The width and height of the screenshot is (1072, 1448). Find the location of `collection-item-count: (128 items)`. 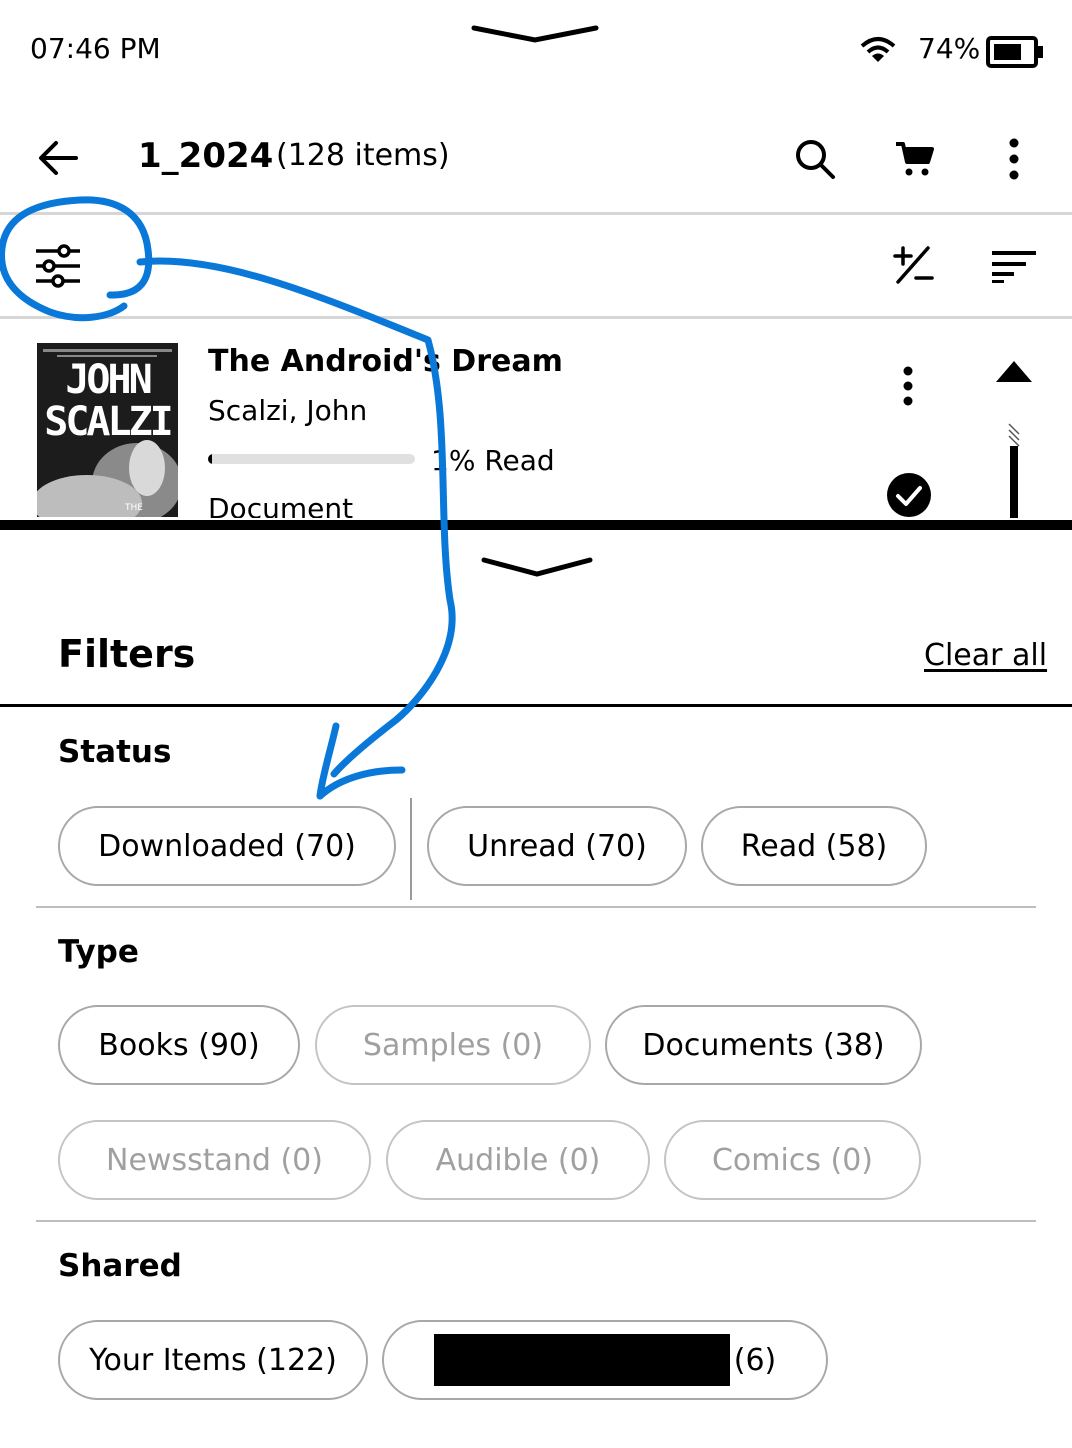

collection-item-count: (128 items) is located at coordinates (363, 155).